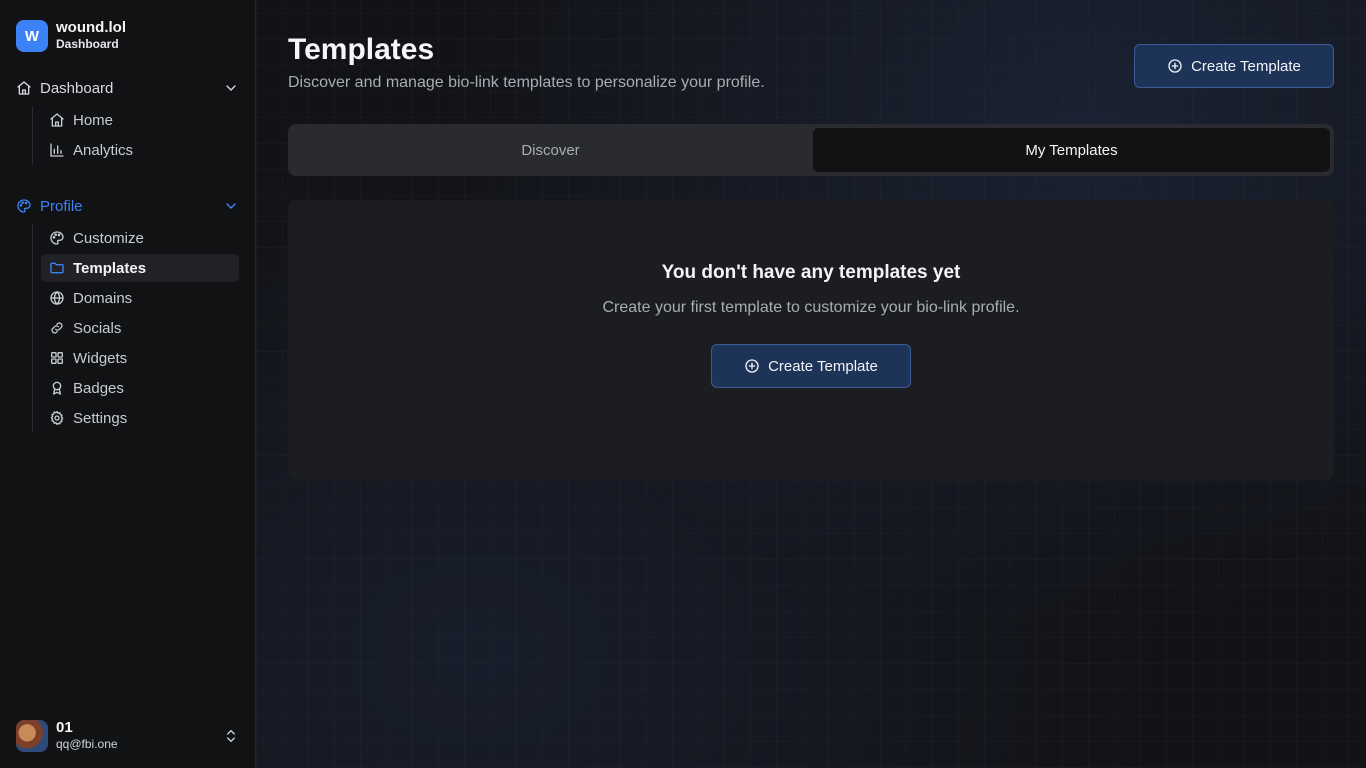 The width and height of the screenshot is (1366, 768). What do you see at coordinates (127, 88) in the screenshot?
I see `sidebar-group-dashboard: Dashboard` at bounding box center [127, 88].